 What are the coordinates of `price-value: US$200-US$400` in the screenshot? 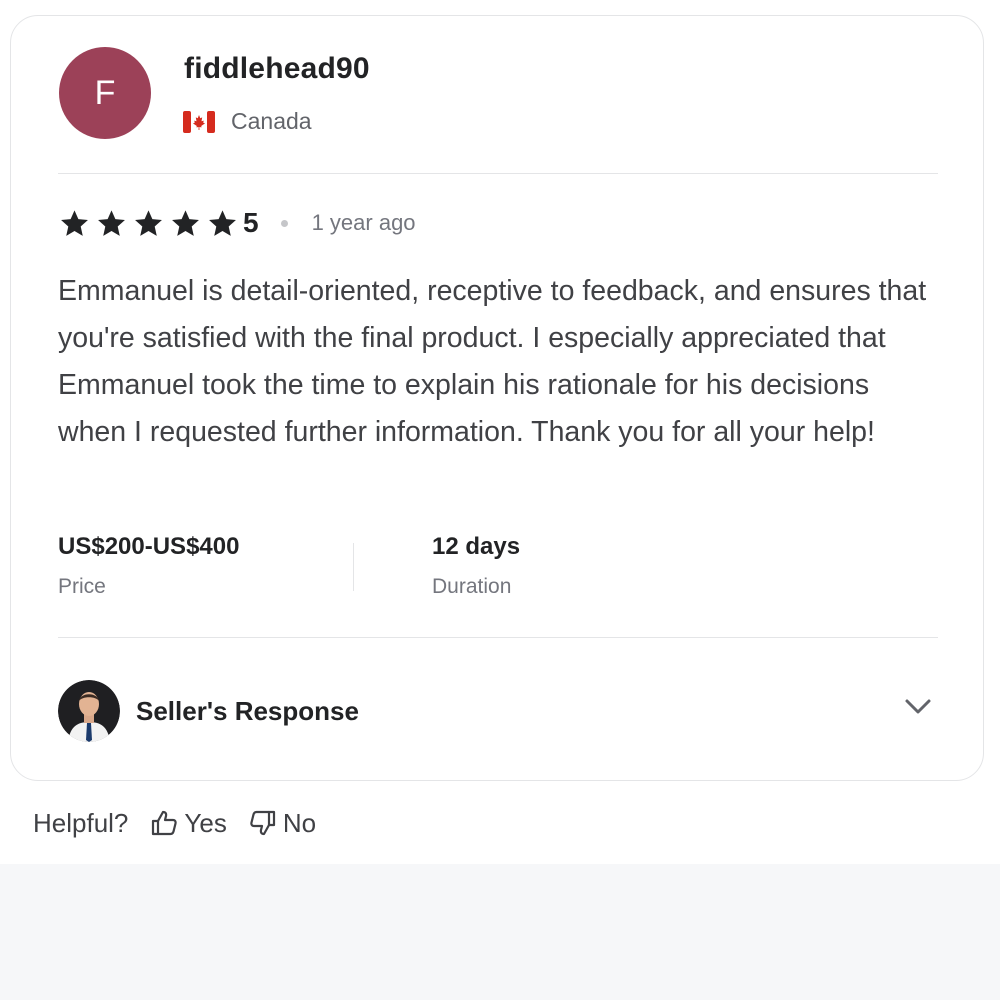 It's located at (149, 546).